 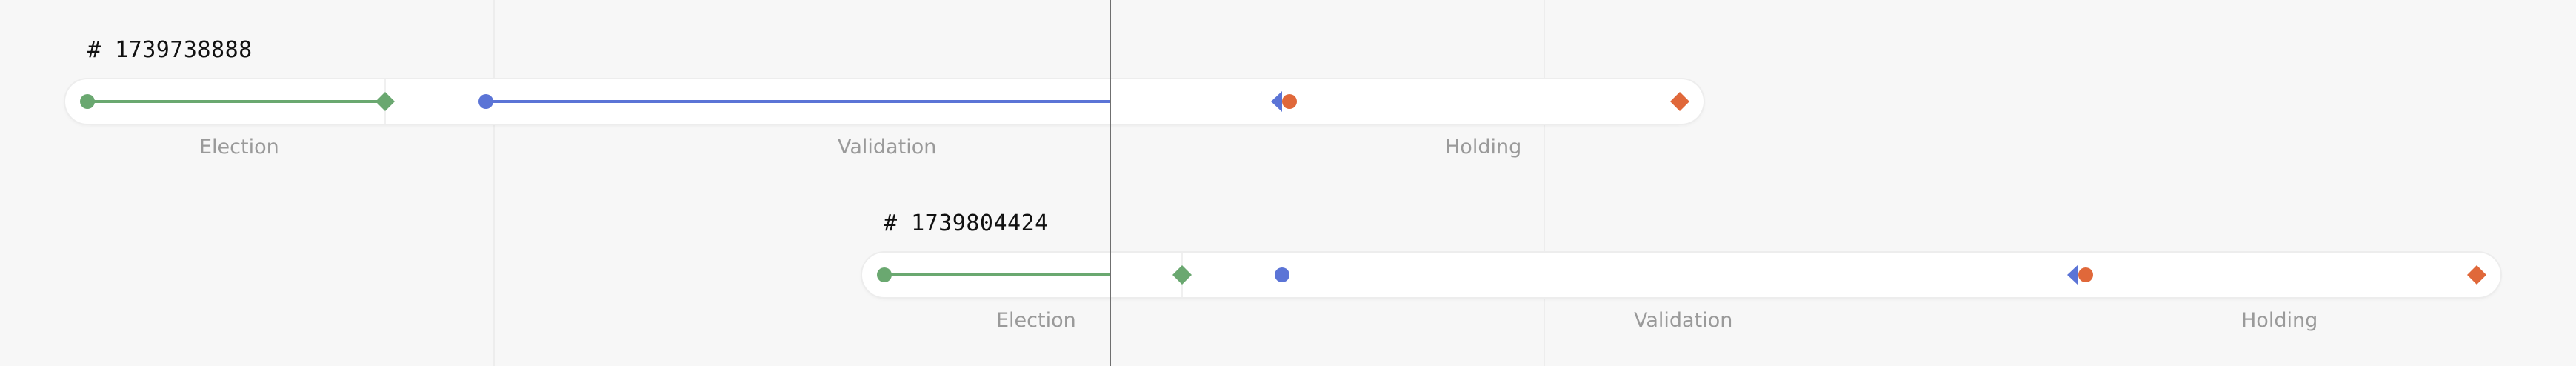 I want to click on timeline-1-holding-end-icon, so click(x=1679, y=101).